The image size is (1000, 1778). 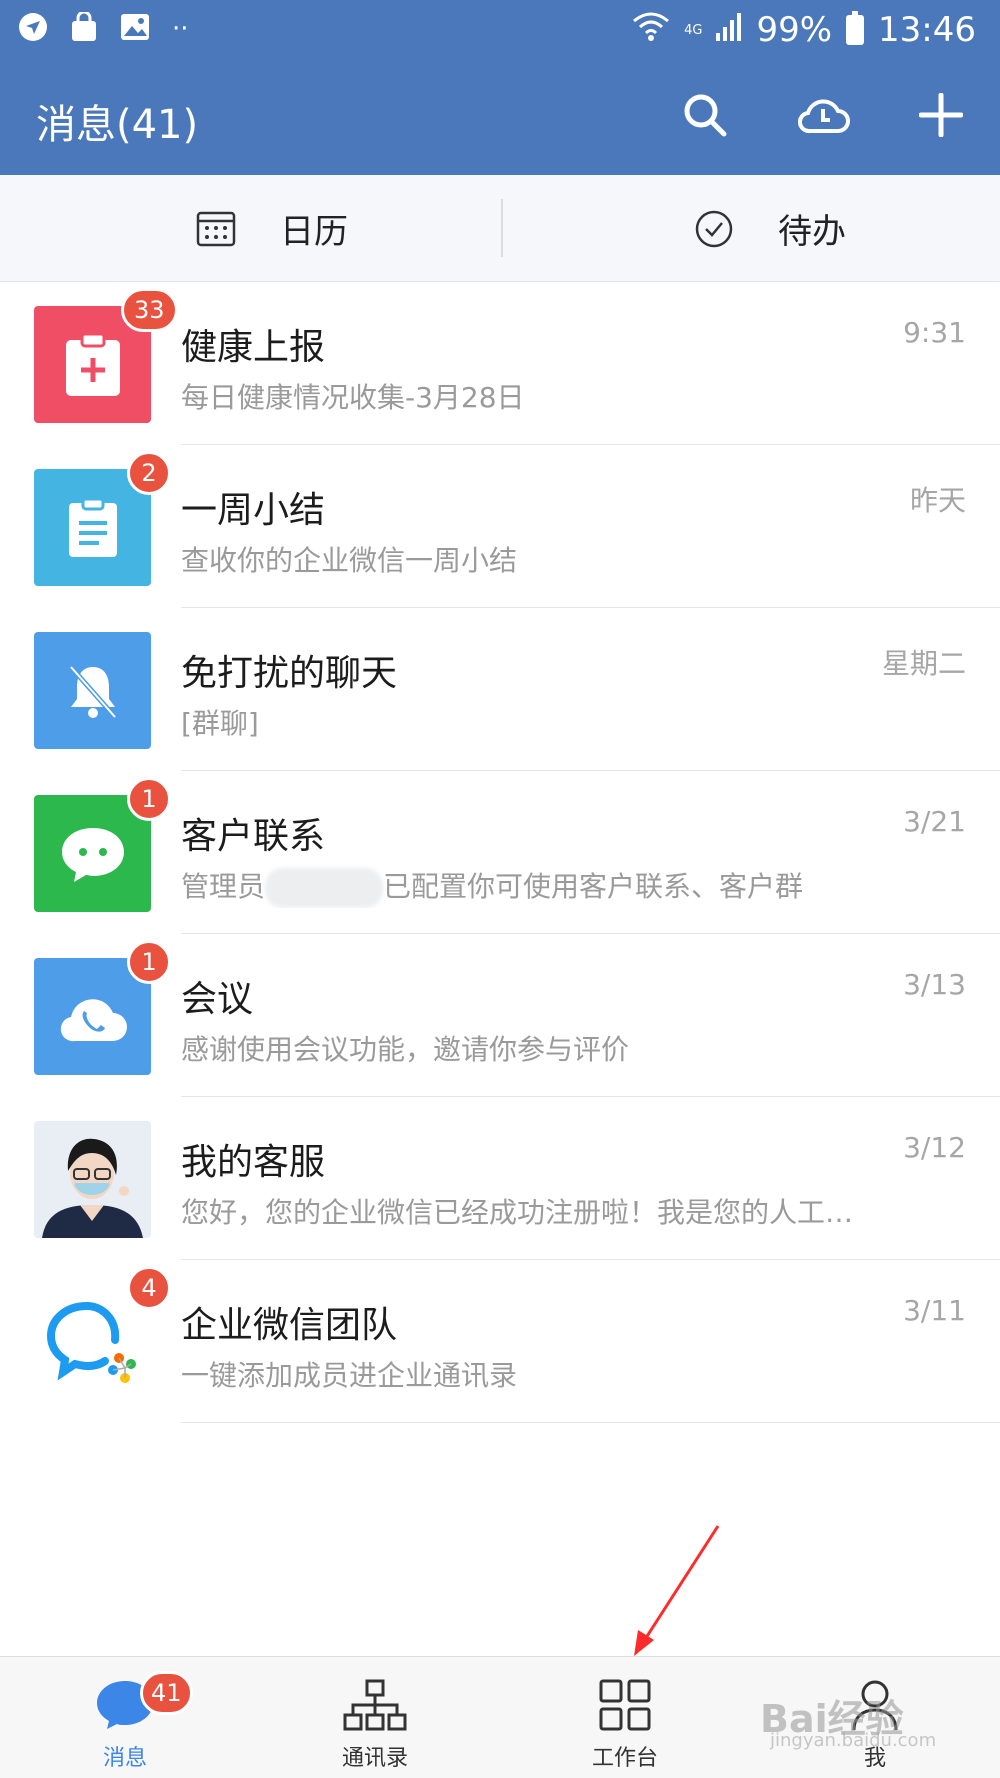 I want to click on list-item: 1 客户联系 管理员 已配置你可使用客户联系、客户群 3/21, so click(x=500, y=852).